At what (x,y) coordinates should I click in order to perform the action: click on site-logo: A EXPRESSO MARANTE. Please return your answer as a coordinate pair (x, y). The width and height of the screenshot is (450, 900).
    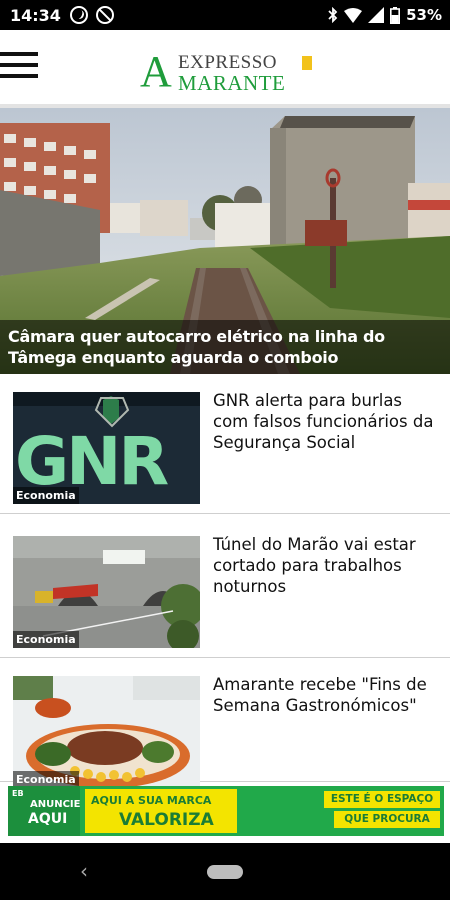
    Looking at the image, I should click on (227, 71).